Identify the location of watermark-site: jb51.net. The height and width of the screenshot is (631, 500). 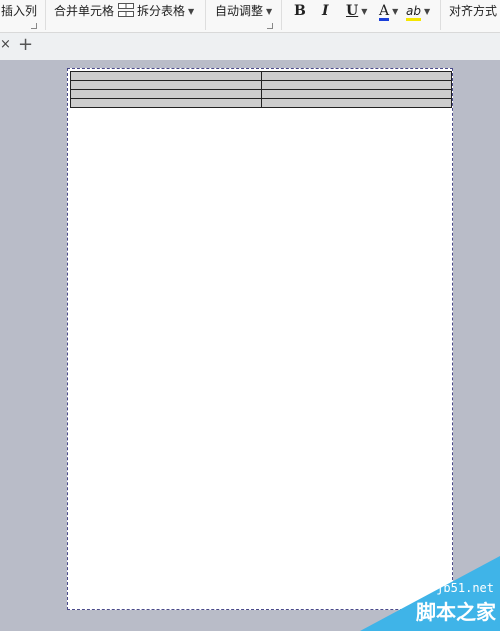
(465, 588).